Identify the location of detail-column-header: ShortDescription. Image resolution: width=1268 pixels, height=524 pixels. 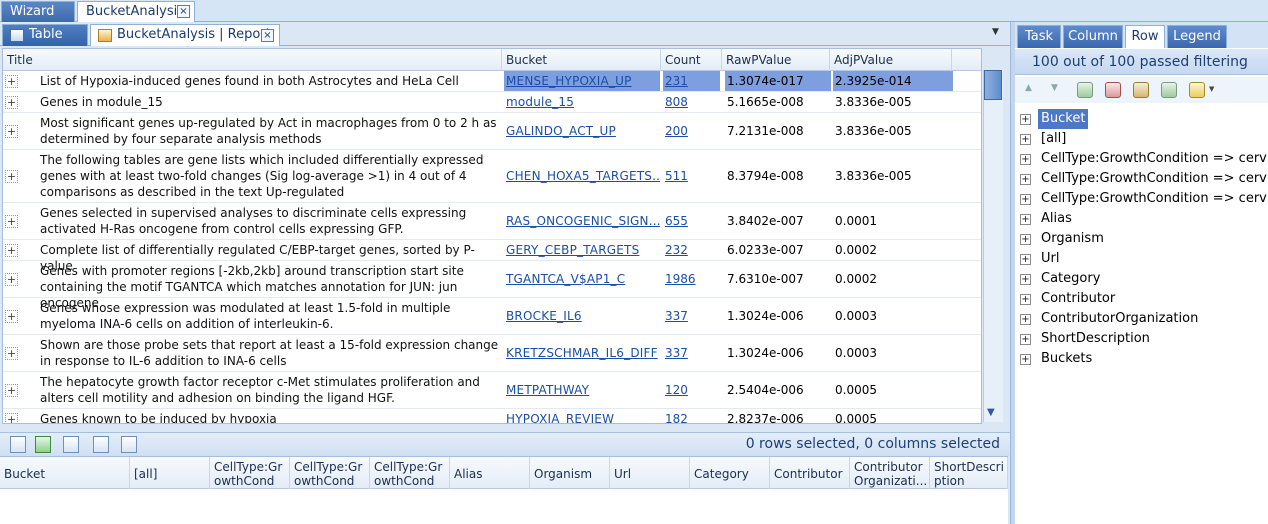
(969, 473).